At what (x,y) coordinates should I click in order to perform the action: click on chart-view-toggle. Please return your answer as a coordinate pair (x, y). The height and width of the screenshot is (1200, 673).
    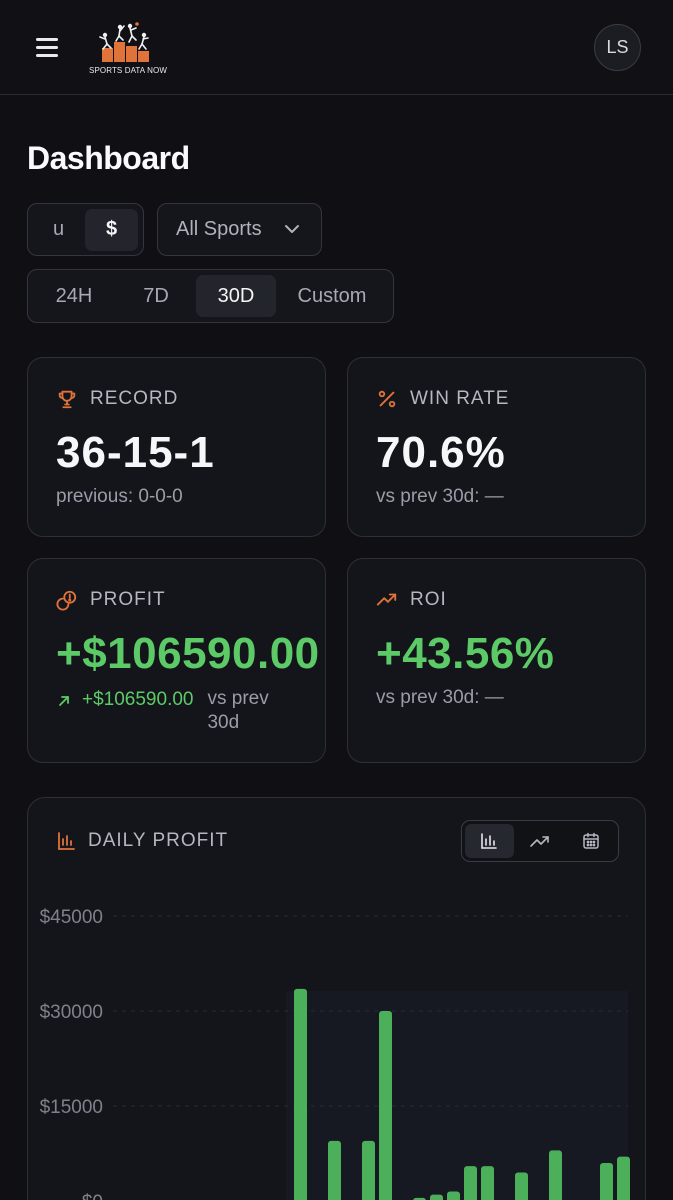
    Looking at the image, I should click on (540, 841).